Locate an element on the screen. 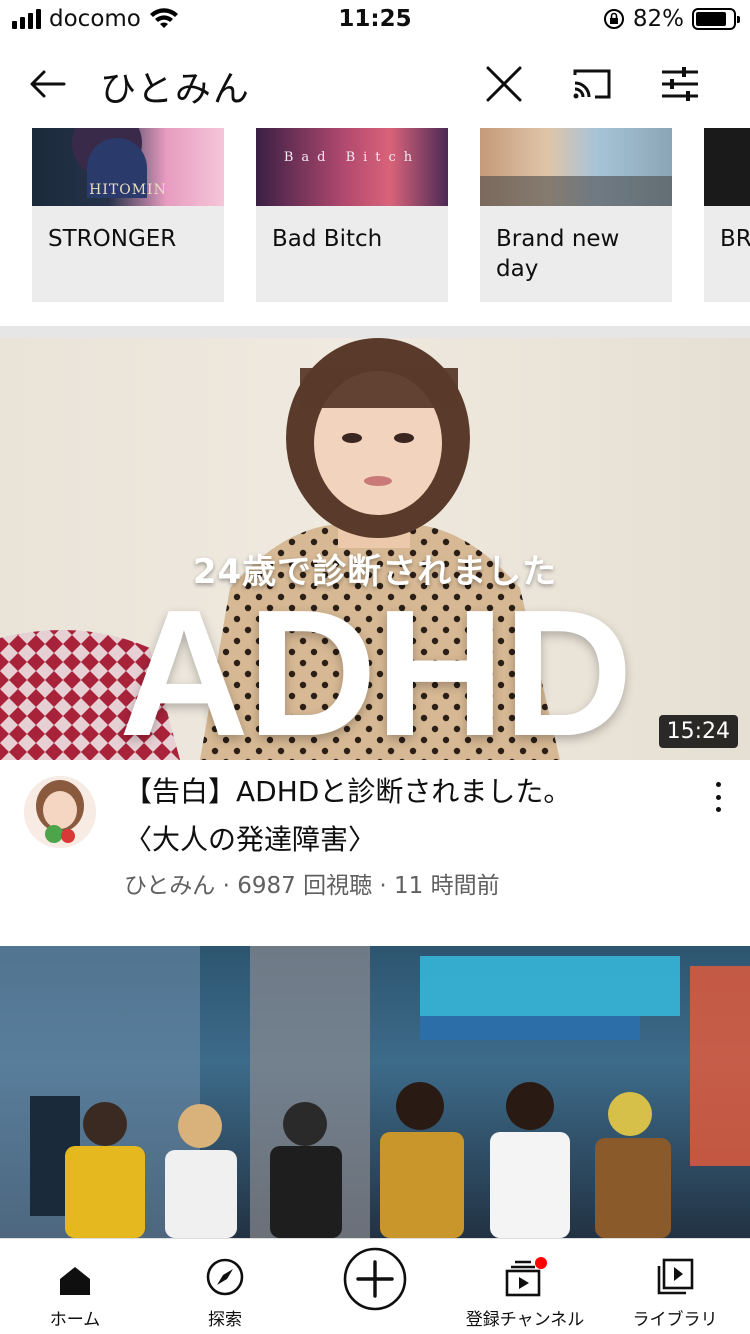 This screenshot has width=750, height=1334. video-title: 【告白】ADHDと診断されました。 〈大人の発達障害〉 is located at coordinates (404, 822).